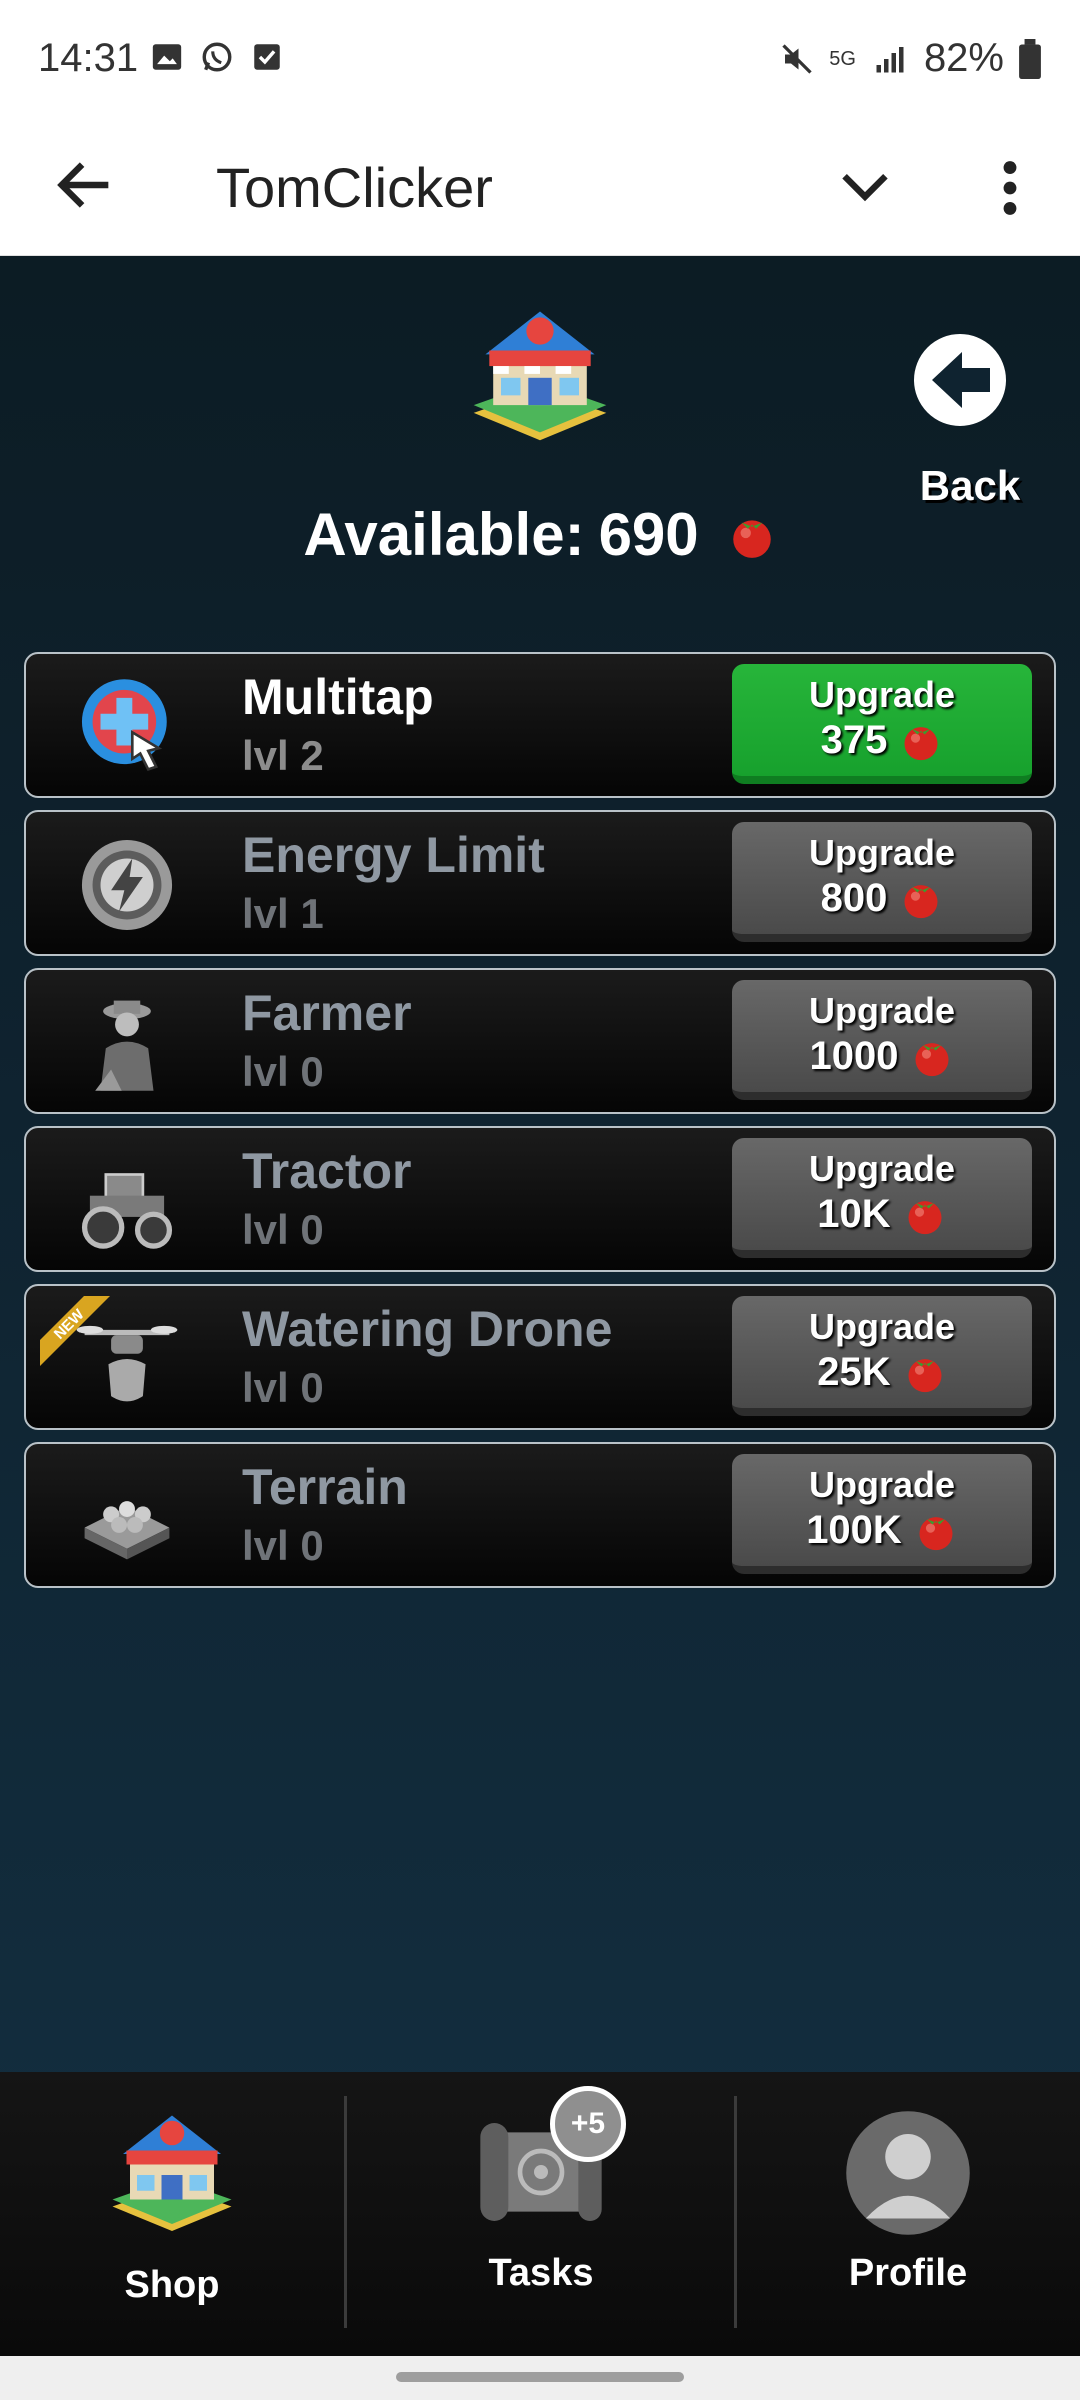 The image size is (1080, 2400). Describe the element at coordinates (854, 740) in the screenshot. I see `upgrade-cost-value: 375` at that location.